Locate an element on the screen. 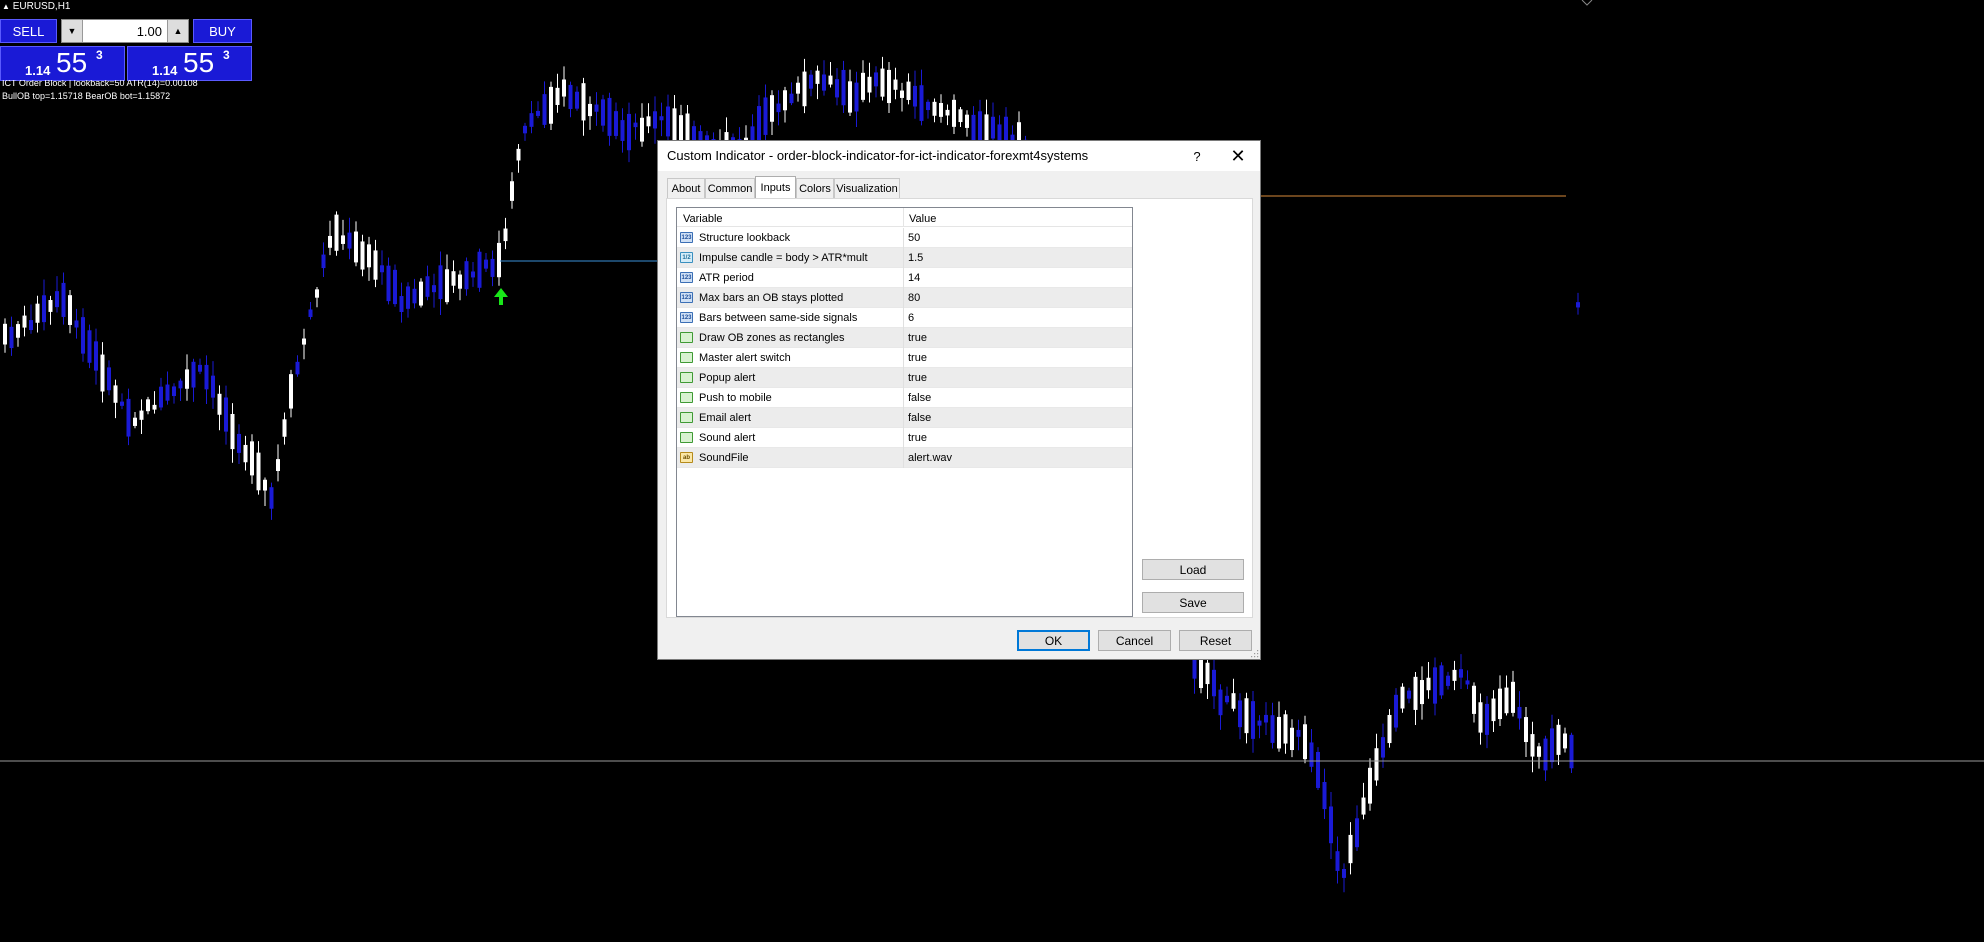  input-variable-name: Email alert is located at coordinates (725, 418).